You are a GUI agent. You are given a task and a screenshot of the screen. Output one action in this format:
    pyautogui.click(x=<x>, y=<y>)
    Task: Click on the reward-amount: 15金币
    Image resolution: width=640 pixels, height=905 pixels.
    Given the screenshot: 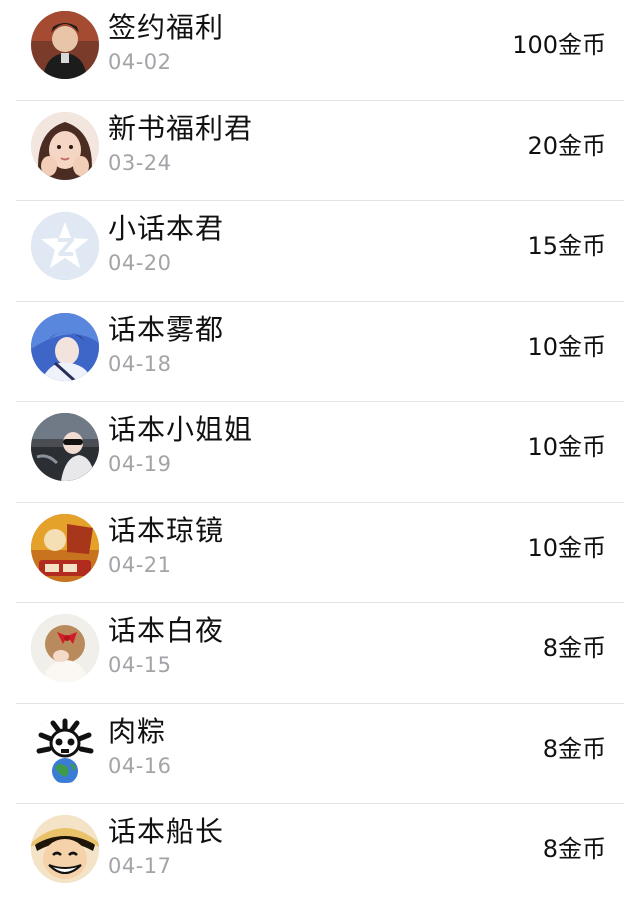 What is the action you would take?
    pyautogui.click(x=566, y=246)
    